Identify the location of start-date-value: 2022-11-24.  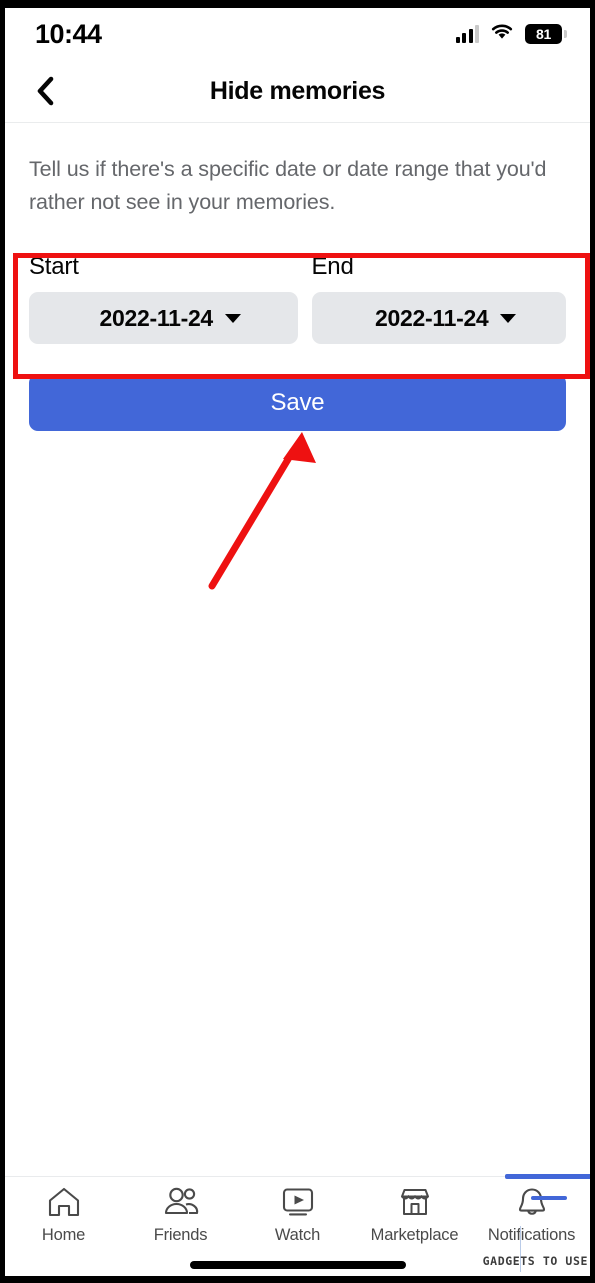
(156, 317).